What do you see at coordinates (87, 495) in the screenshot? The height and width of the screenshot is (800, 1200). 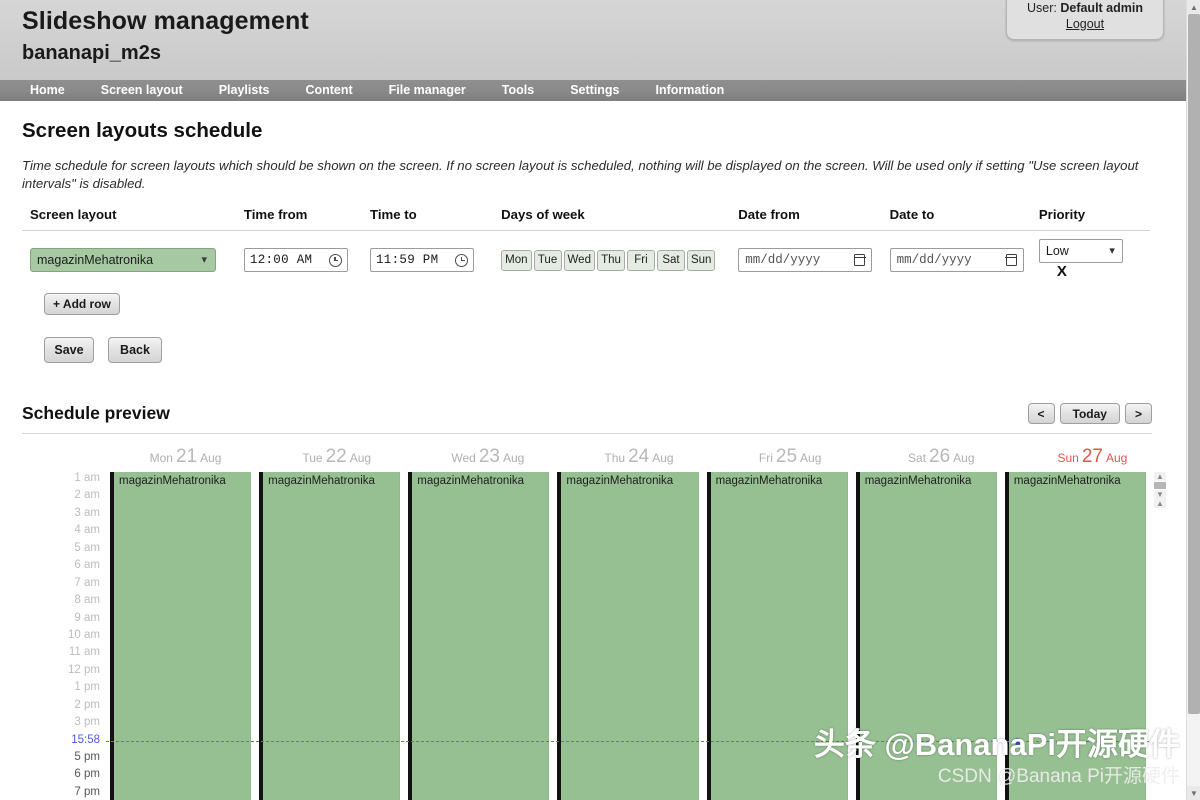 I see `time-tick-2am: 2 am` at bounding box center [87, 495].